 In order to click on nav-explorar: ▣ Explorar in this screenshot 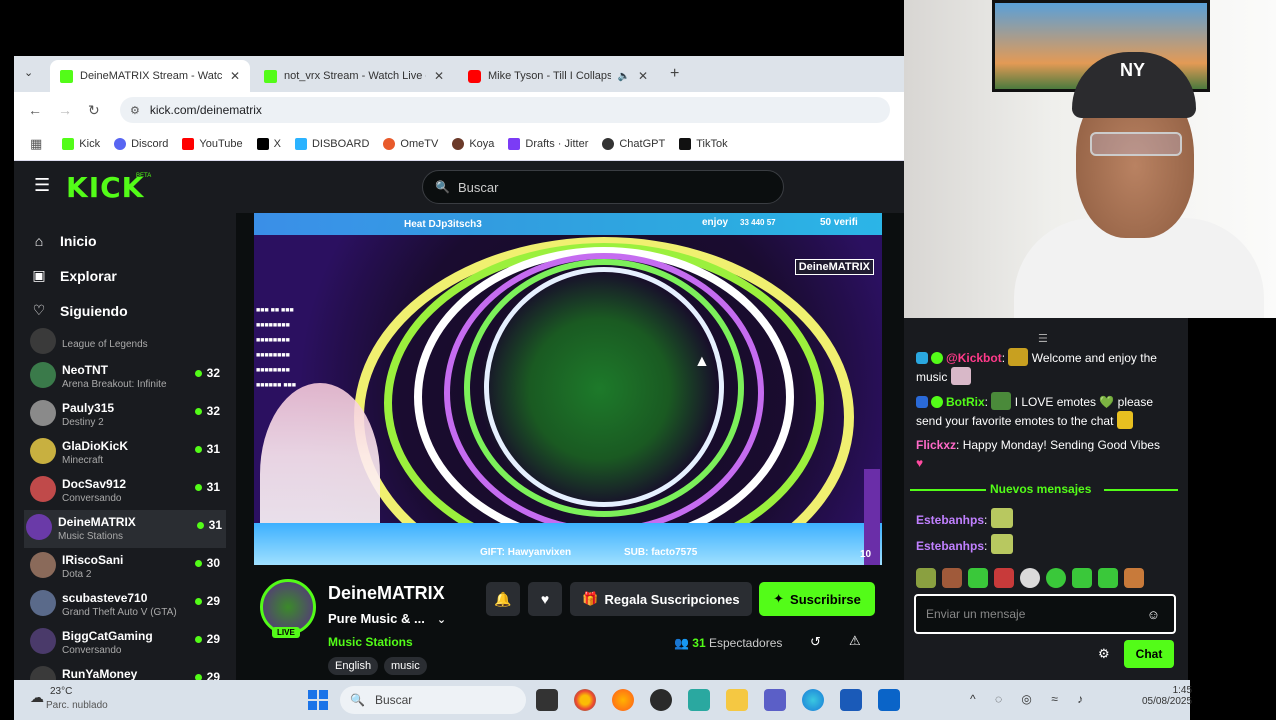, I will do `click(73, 275)`.